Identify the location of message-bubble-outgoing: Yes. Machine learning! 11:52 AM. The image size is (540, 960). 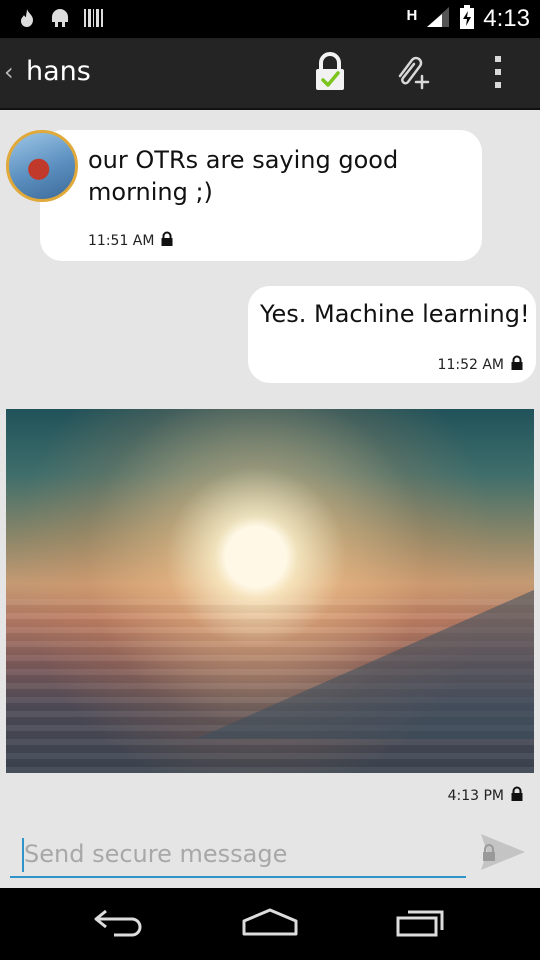
(392, 334).